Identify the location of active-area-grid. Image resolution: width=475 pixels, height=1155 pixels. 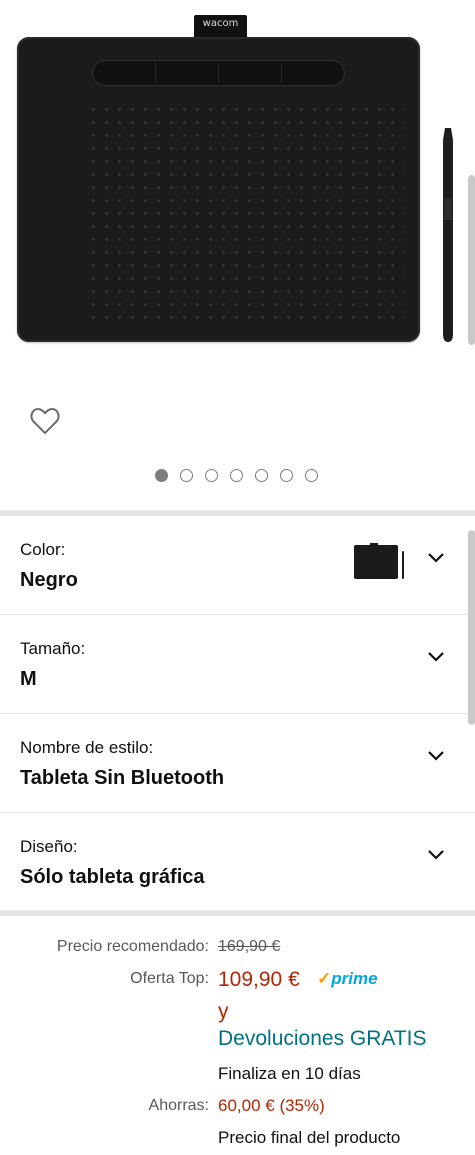
(246, 213).